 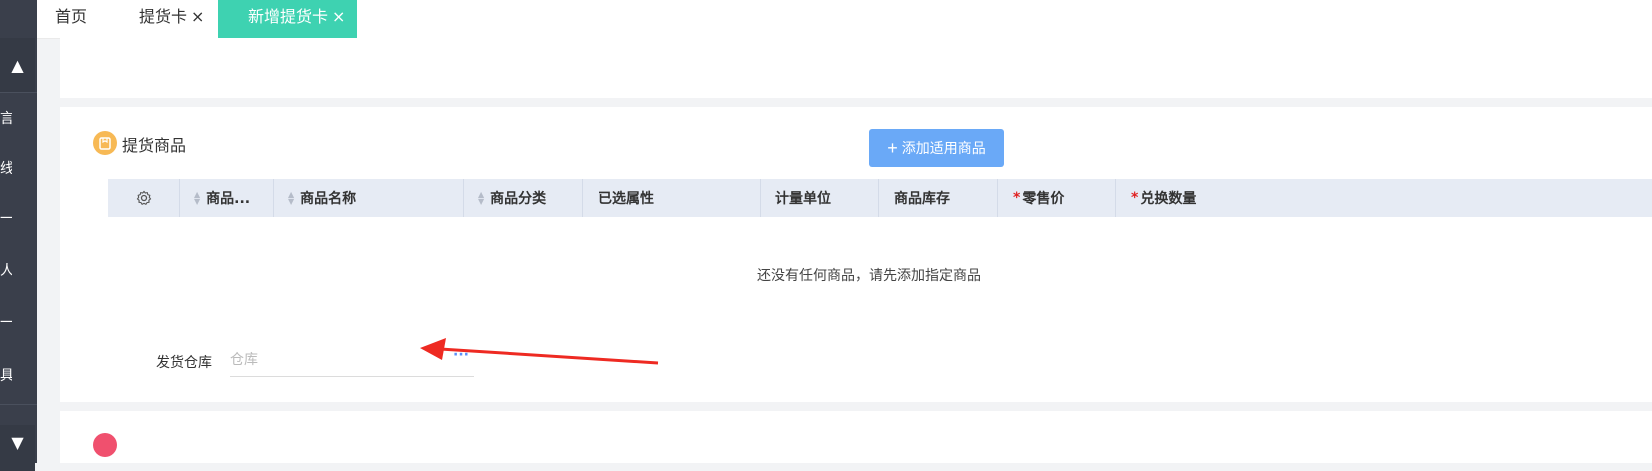 I want to click on form-panel-top, so click(x=856, y=68).